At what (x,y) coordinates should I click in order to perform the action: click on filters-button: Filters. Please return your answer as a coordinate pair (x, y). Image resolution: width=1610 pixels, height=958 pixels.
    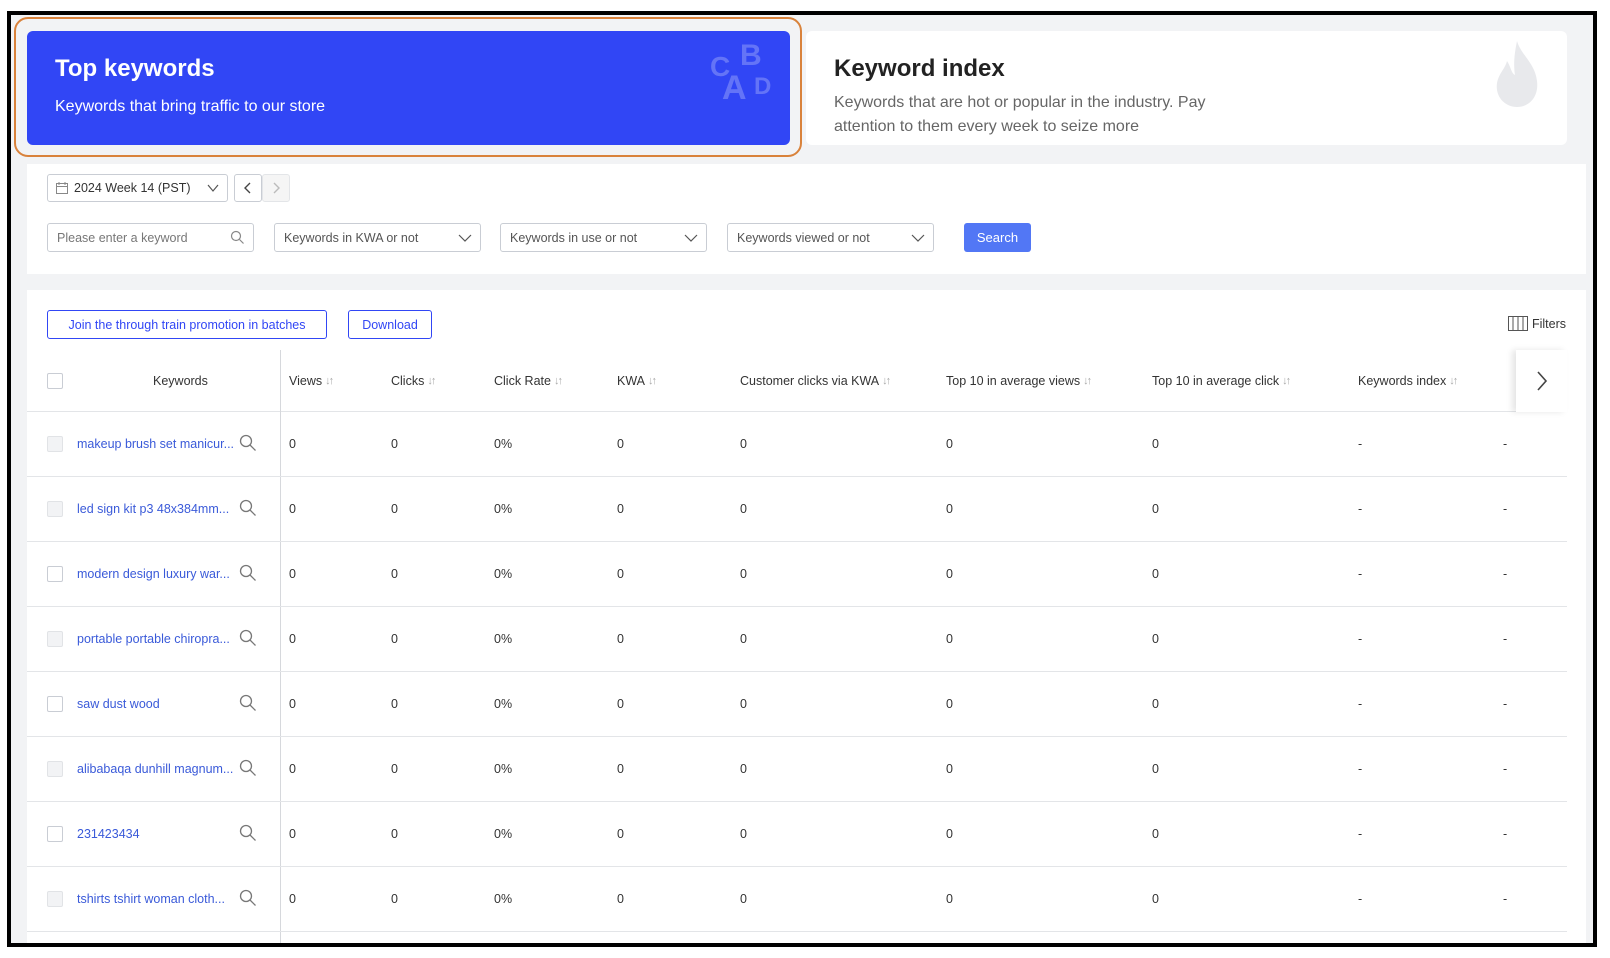
    Looking at the image, I should click on (1536, 323).